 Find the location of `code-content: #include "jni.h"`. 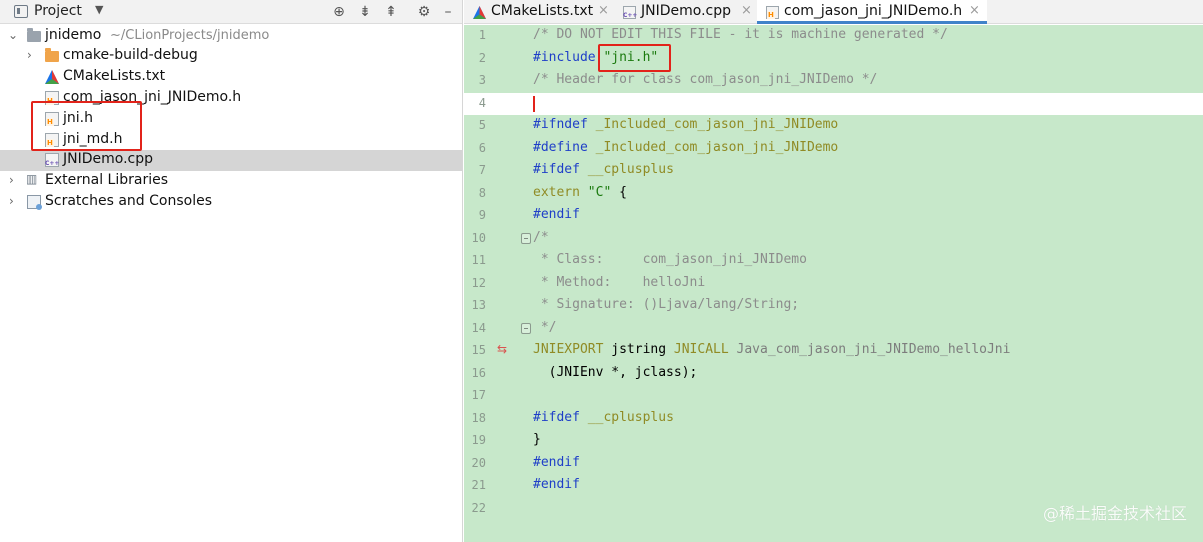

code-content: #include "jni.h" is located at coordinates (595, 57).